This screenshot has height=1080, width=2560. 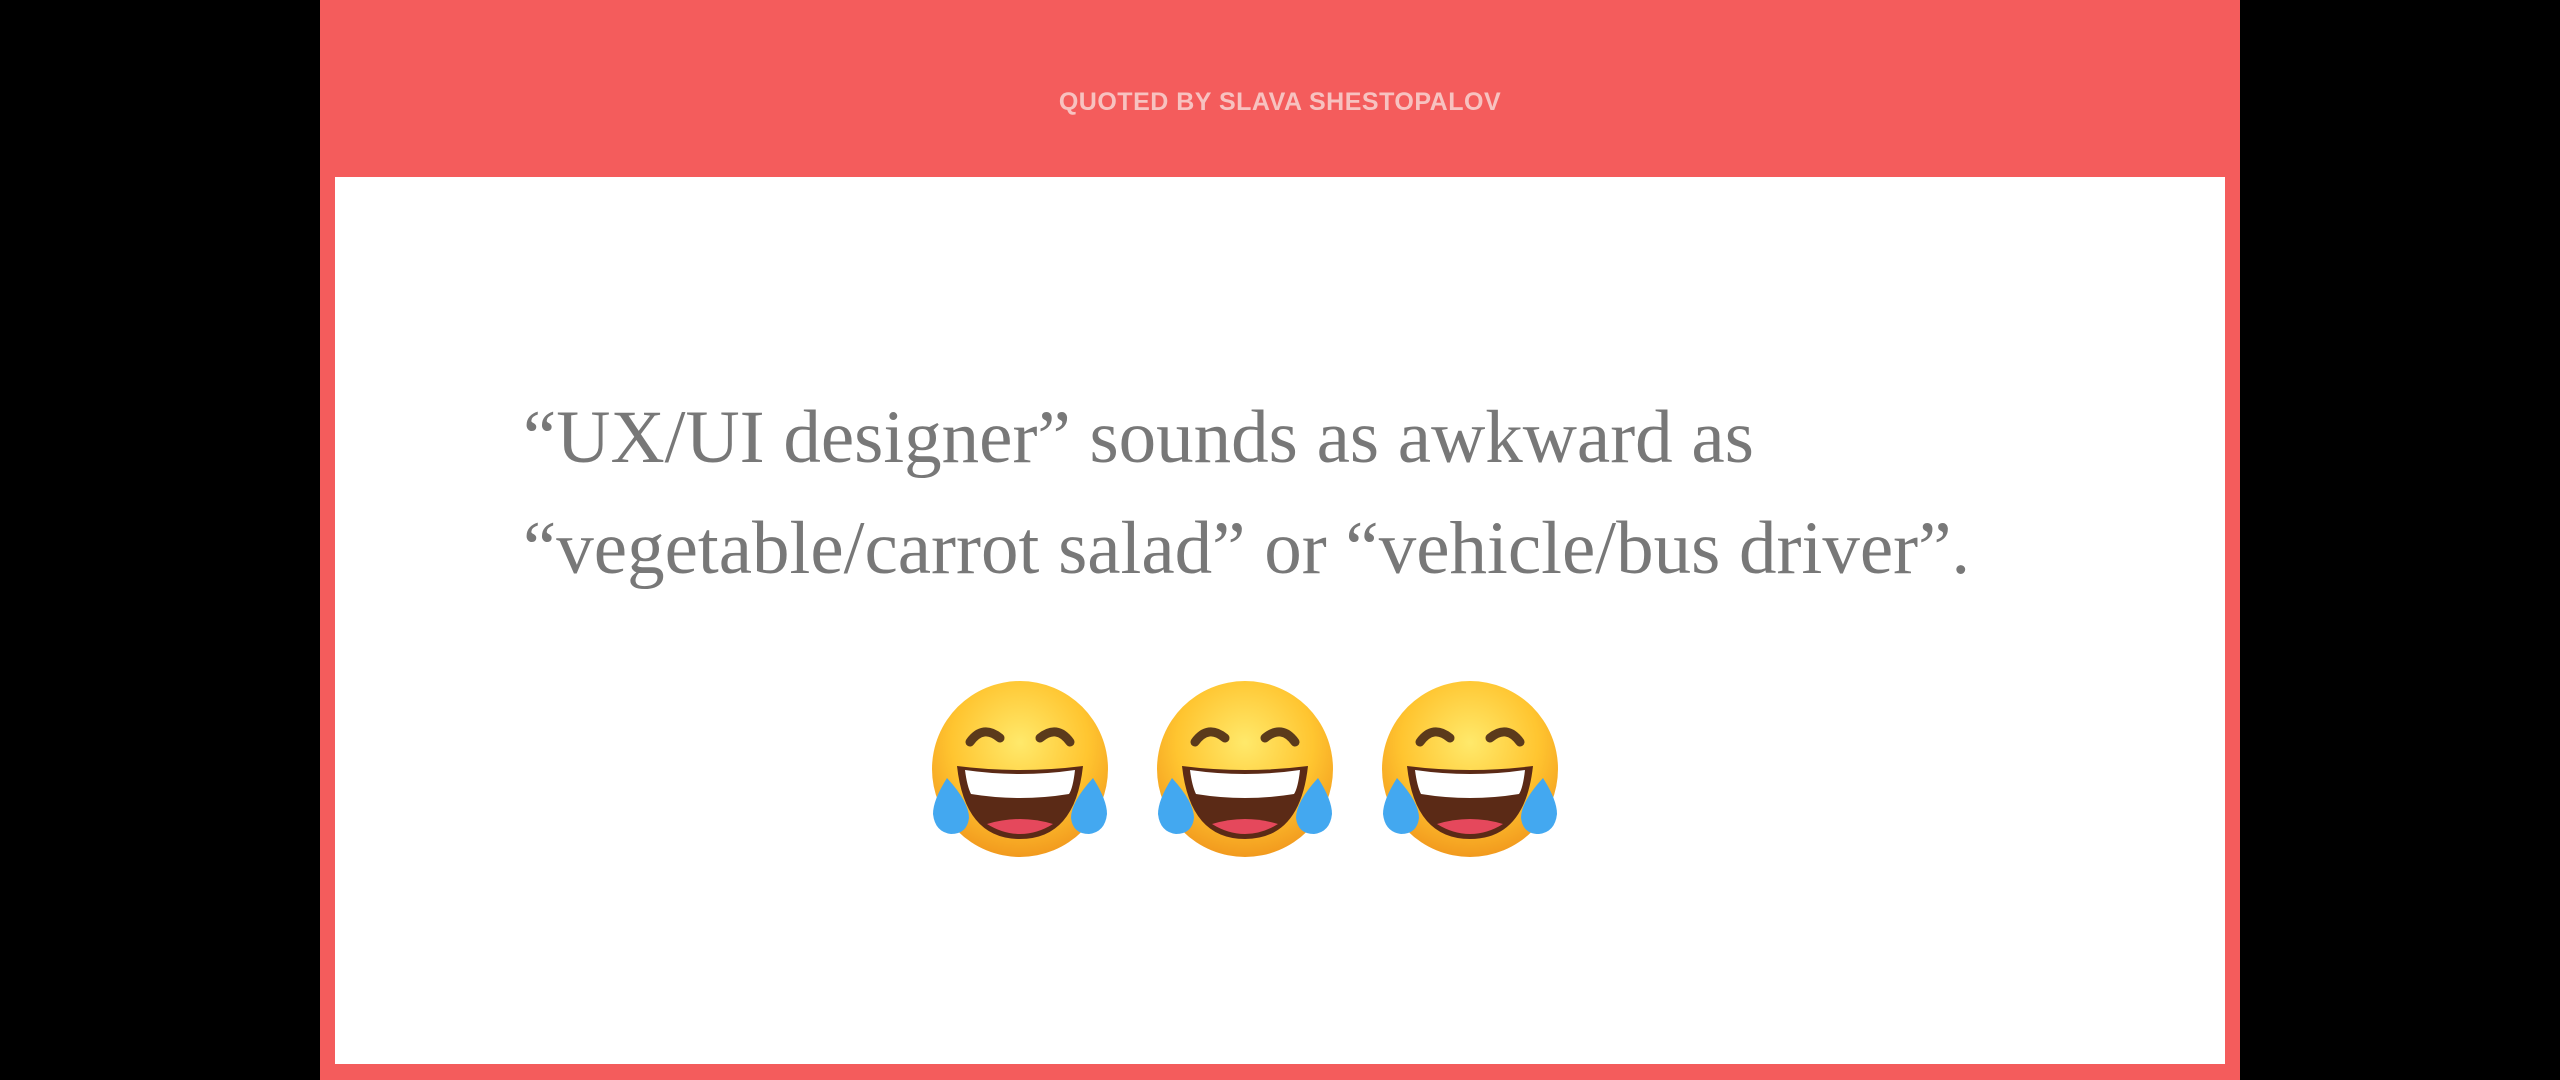 I want to click on emoji-row, so click(x=1250, y=769).